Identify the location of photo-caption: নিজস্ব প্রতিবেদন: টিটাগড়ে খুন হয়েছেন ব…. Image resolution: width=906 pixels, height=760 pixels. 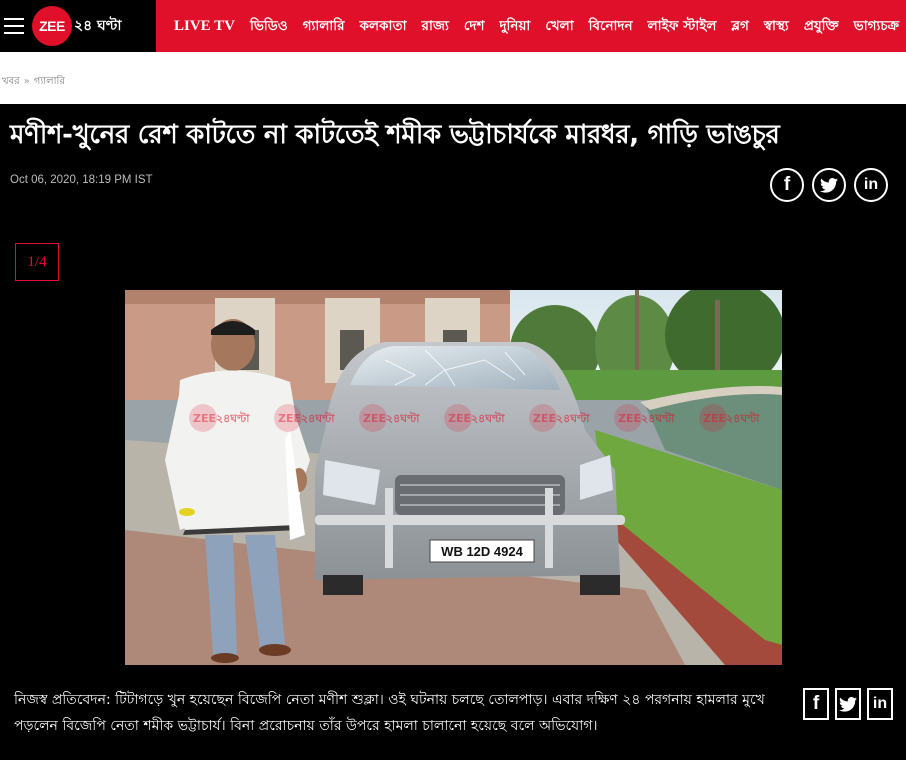
(389, 713).